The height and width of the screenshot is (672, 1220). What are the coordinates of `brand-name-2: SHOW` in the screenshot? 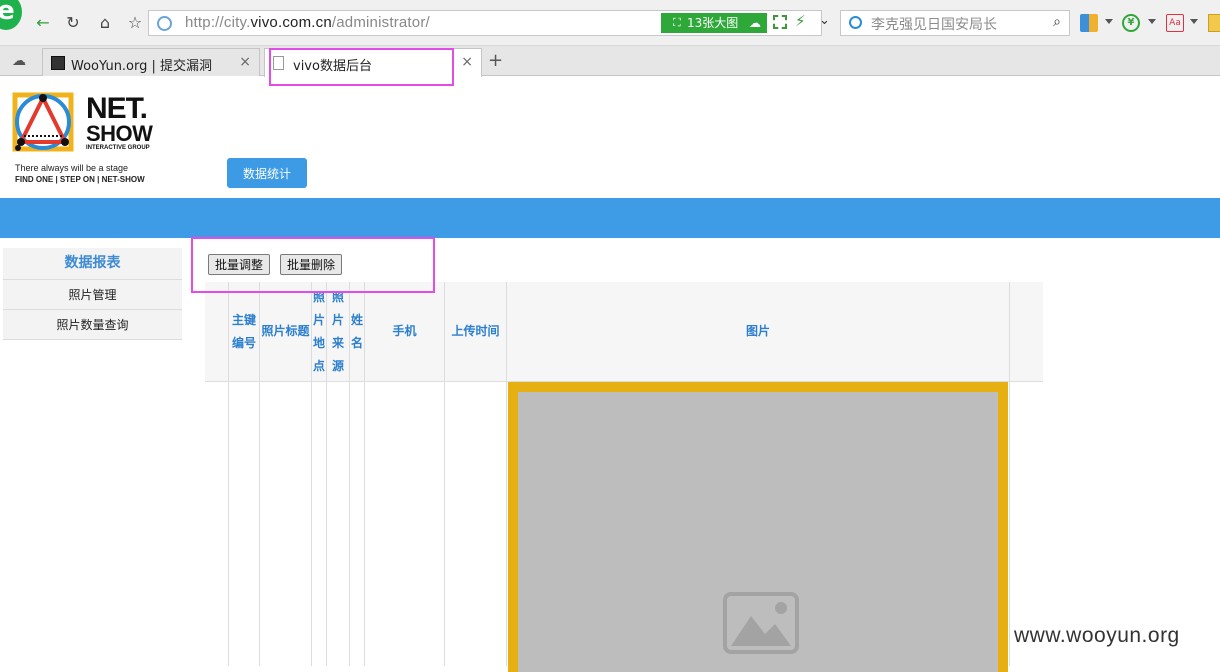 It's located at (119, 133).